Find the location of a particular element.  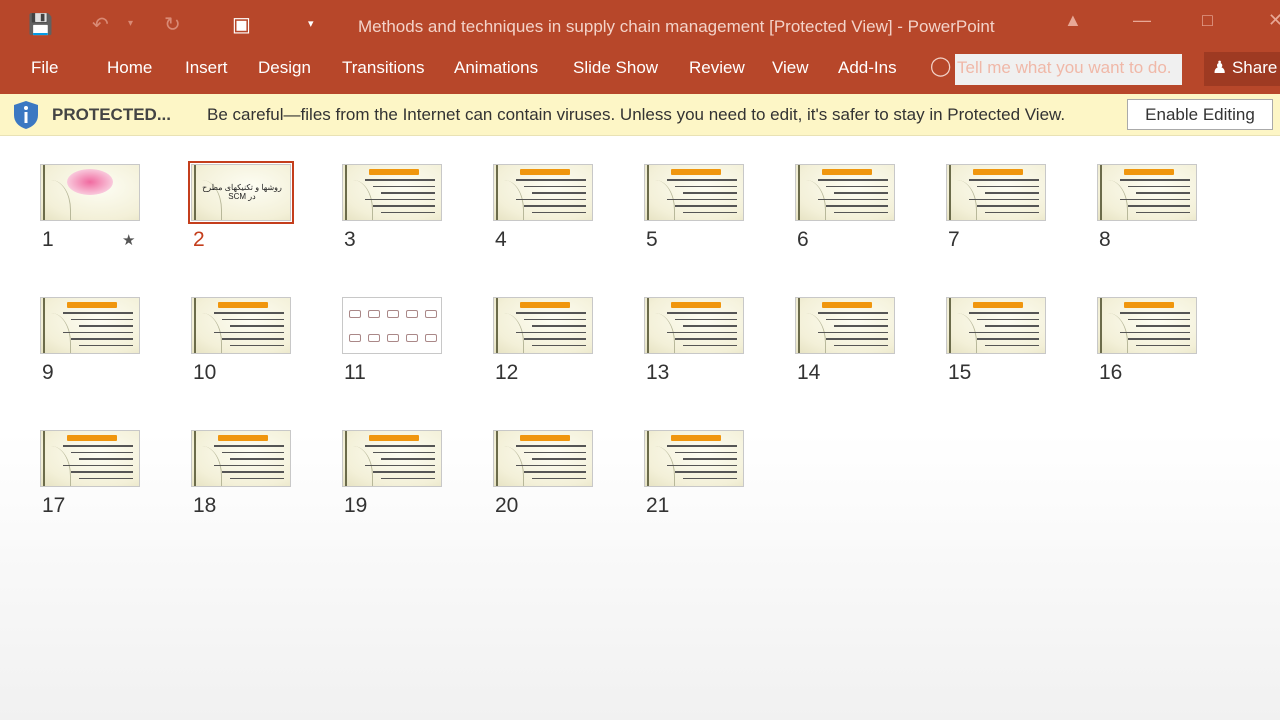

tab-design: Design is located at coordinates (284, 68).